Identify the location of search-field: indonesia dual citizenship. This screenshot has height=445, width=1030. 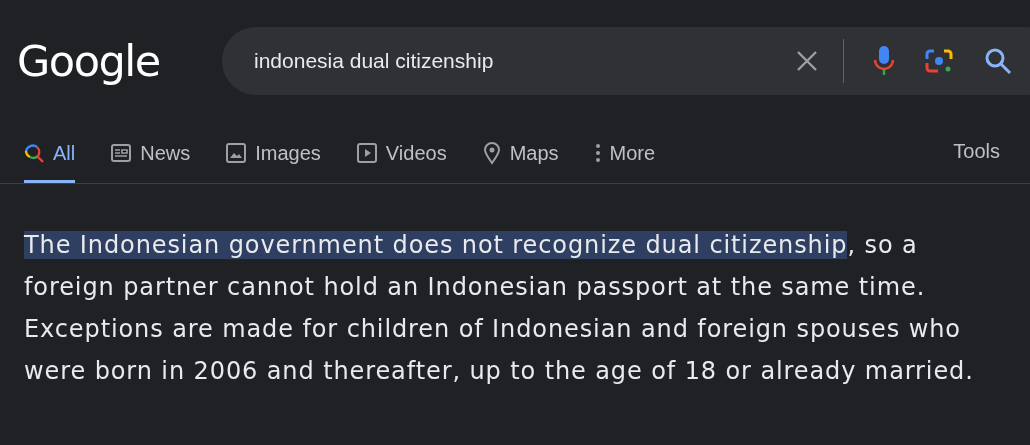
(626, 61).